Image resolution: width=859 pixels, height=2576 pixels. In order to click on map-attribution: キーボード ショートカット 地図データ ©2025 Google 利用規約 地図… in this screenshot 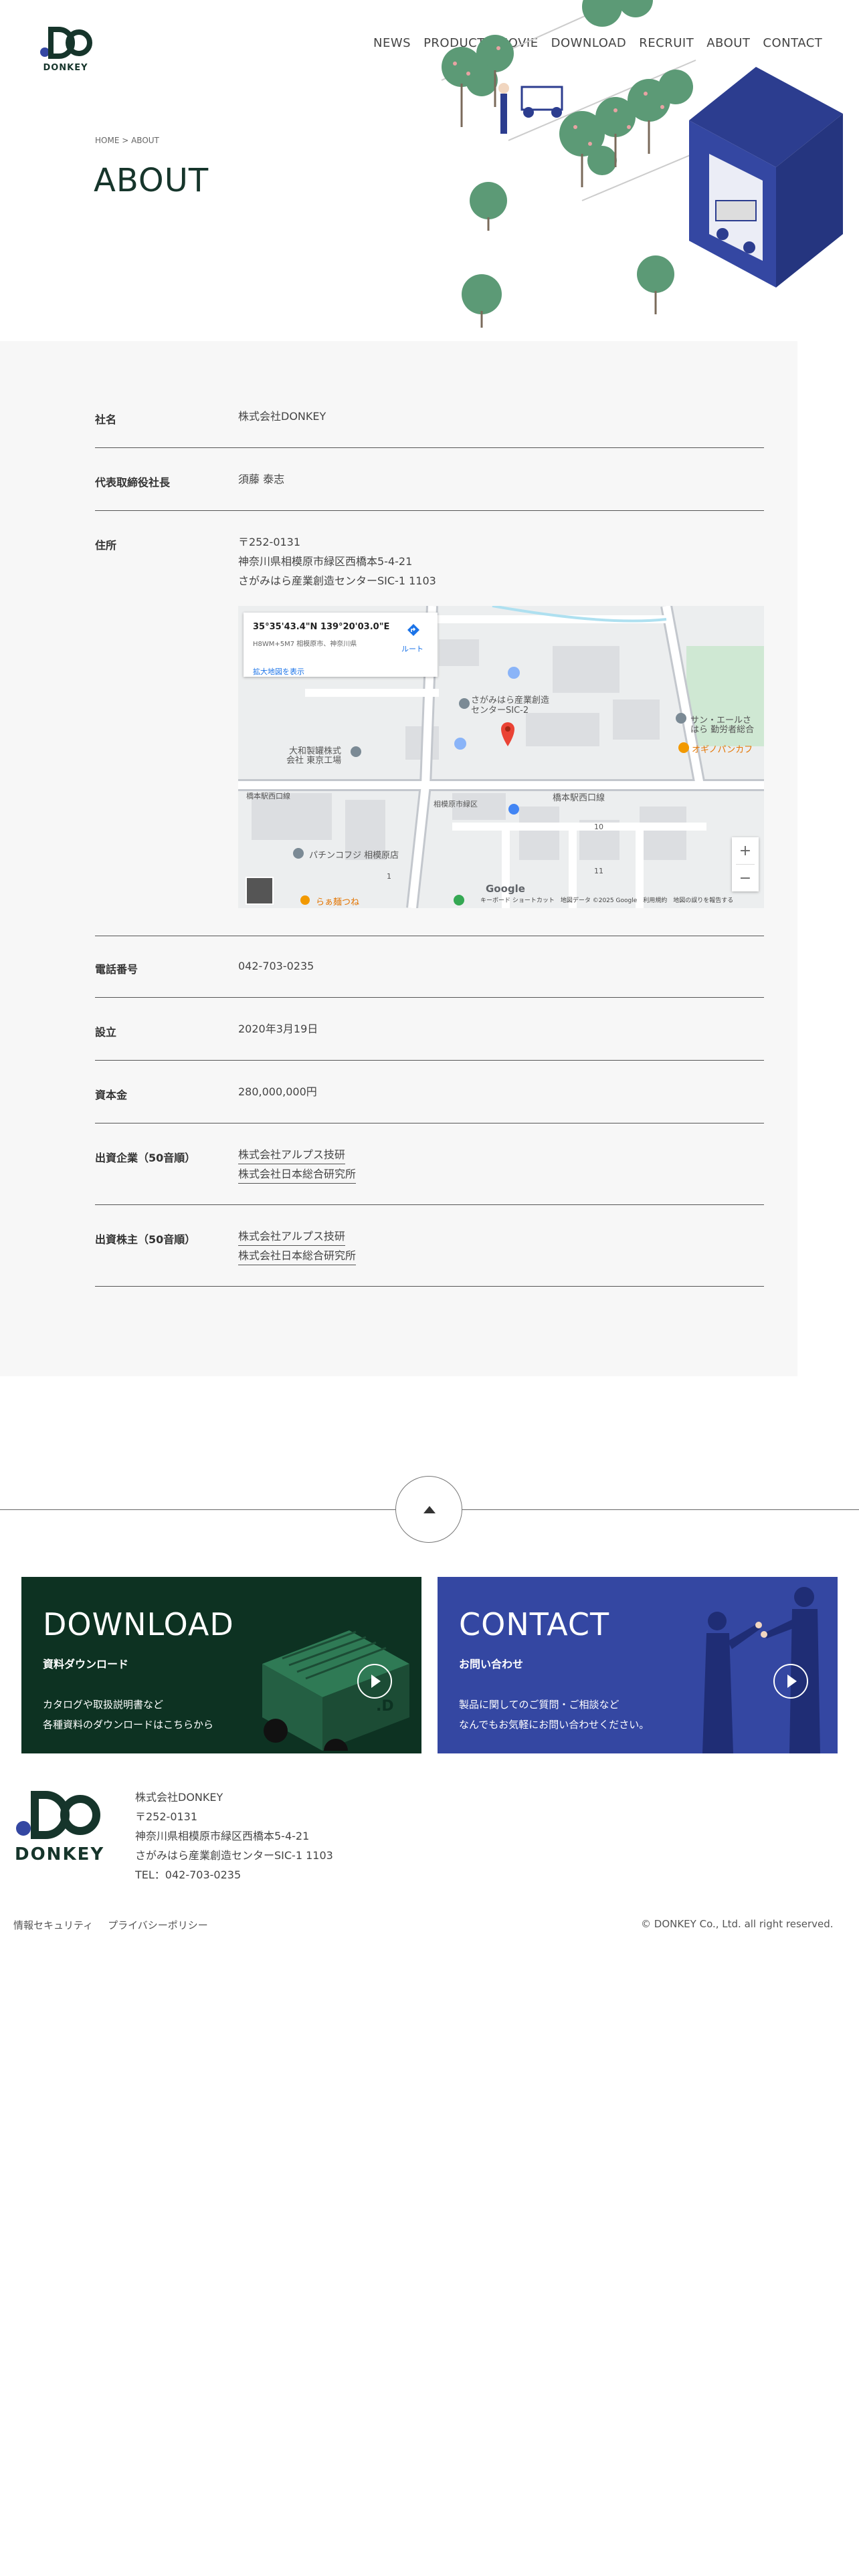, I will do `click(606, 900)`.